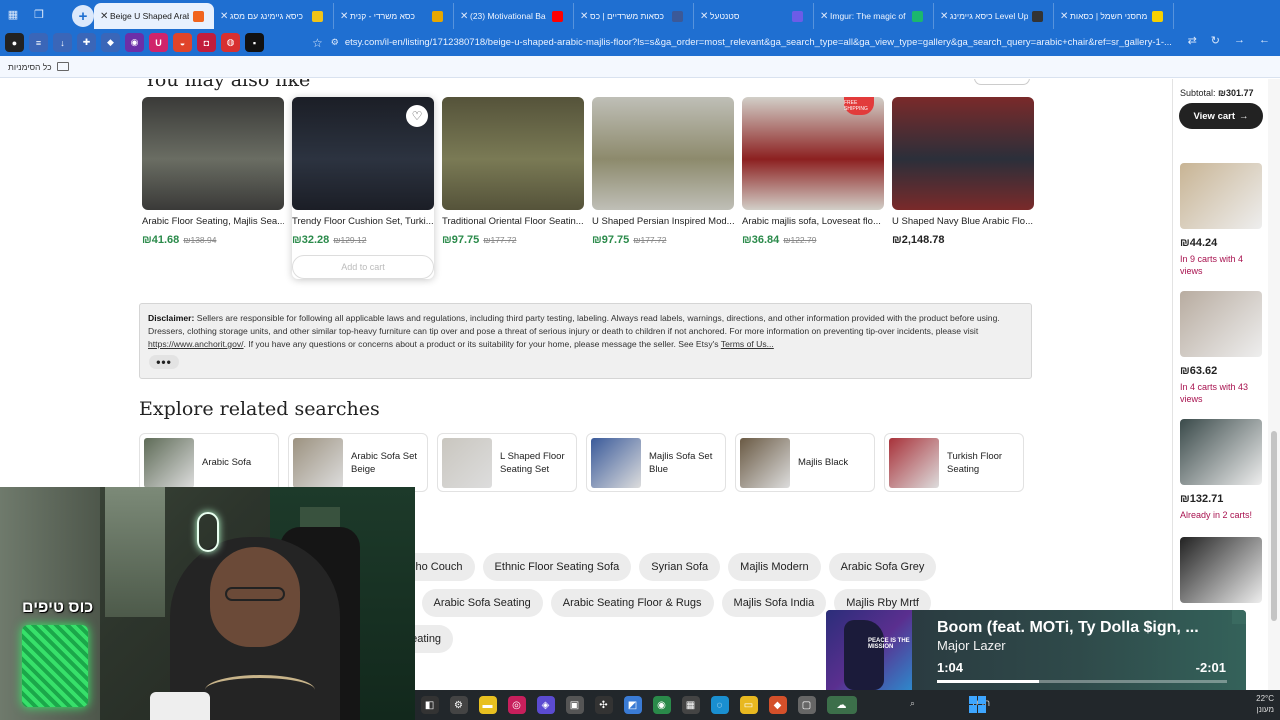 This screenshot has height=720, width=1280. Describe the element at coordinates (954, 462) in the screenshot. I see `related-search-card: Turkish Floor Seating` at that location.